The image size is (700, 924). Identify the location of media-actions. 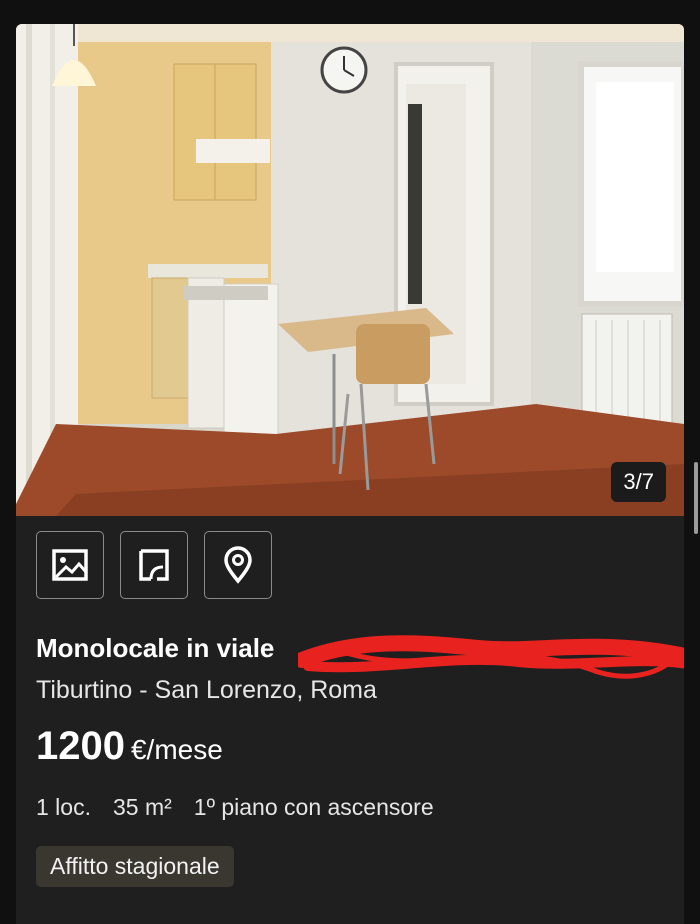
(154, 565).